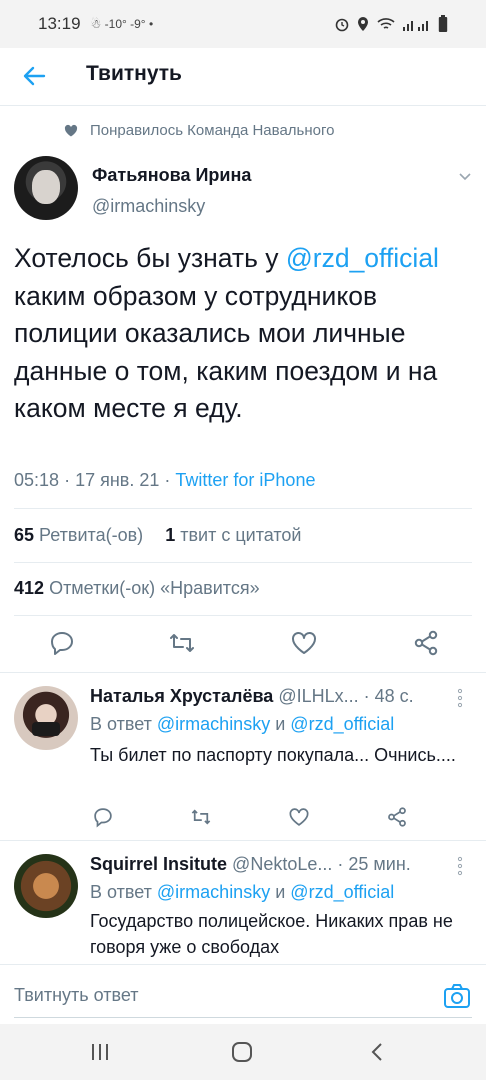  What do you see at coordinates (171, 175) in the screenshot?
I see `author-name: Фатьянова Ирина` at bounding box center [171, 175].